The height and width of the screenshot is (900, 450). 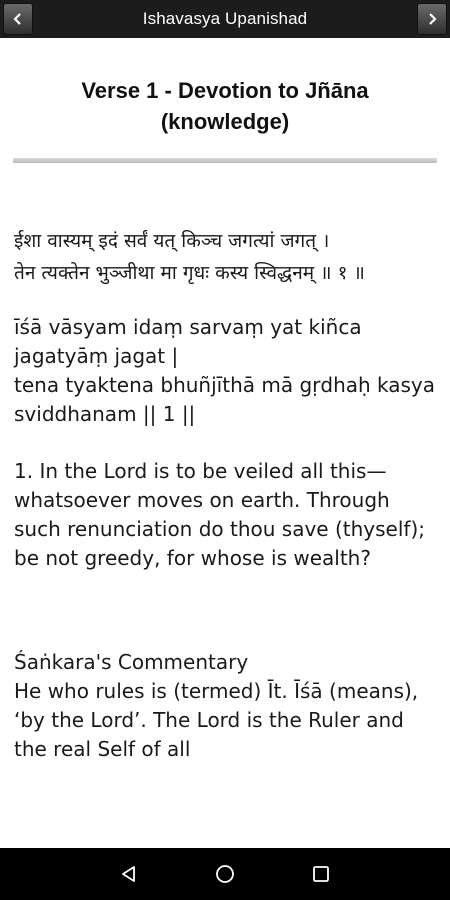 I want to click on system-navigation-bar, so click(x=225, y=874).